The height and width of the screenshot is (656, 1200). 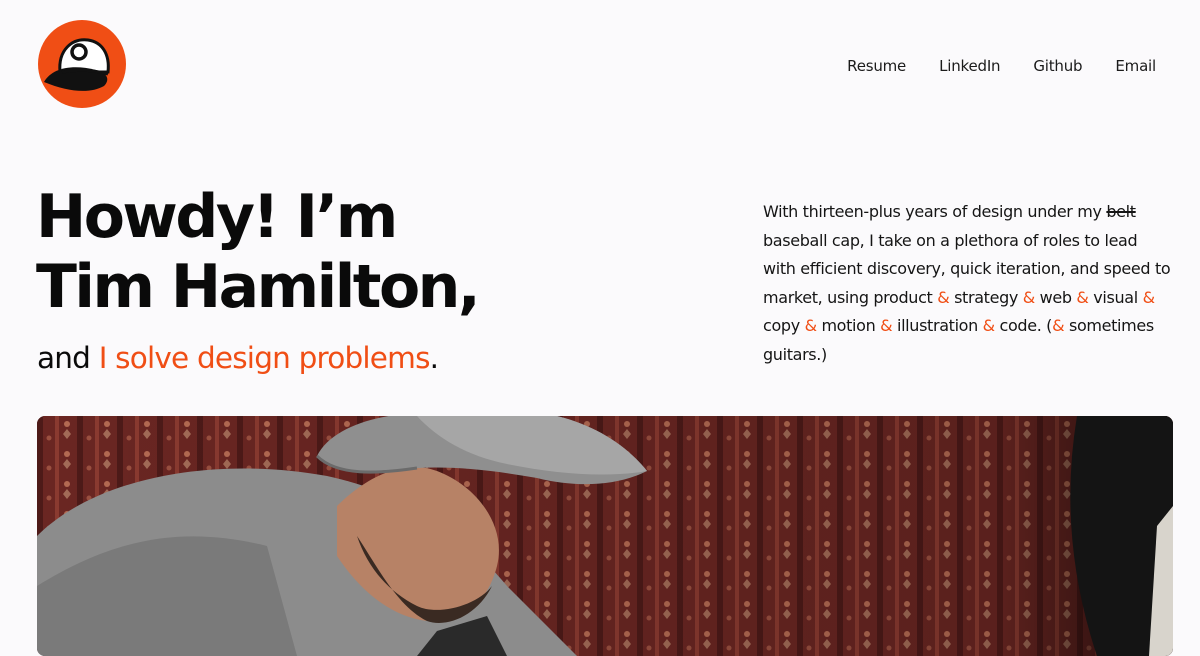 What do you see at coordinates (937, 325) in the screenshot?
I see `intro-text-8: illustration` at bounding box center [937, 325].